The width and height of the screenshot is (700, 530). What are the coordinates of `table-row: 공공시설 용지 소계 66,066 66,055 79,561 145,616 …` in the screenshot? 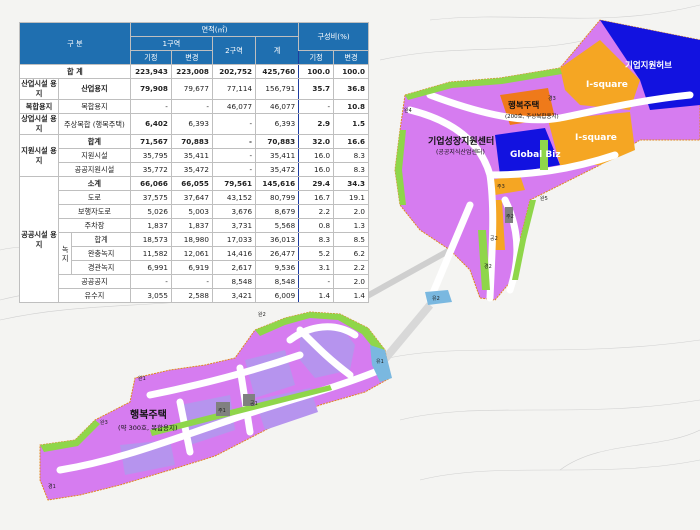 It's located at (194, 239).